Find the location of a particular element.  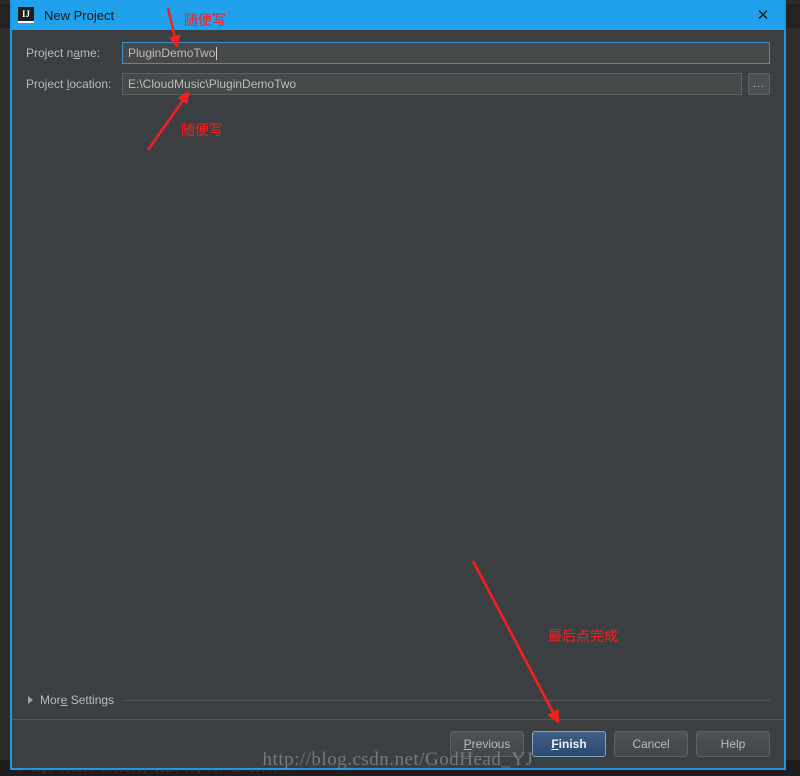

help-button: Help is located at coordinates (733, 744).